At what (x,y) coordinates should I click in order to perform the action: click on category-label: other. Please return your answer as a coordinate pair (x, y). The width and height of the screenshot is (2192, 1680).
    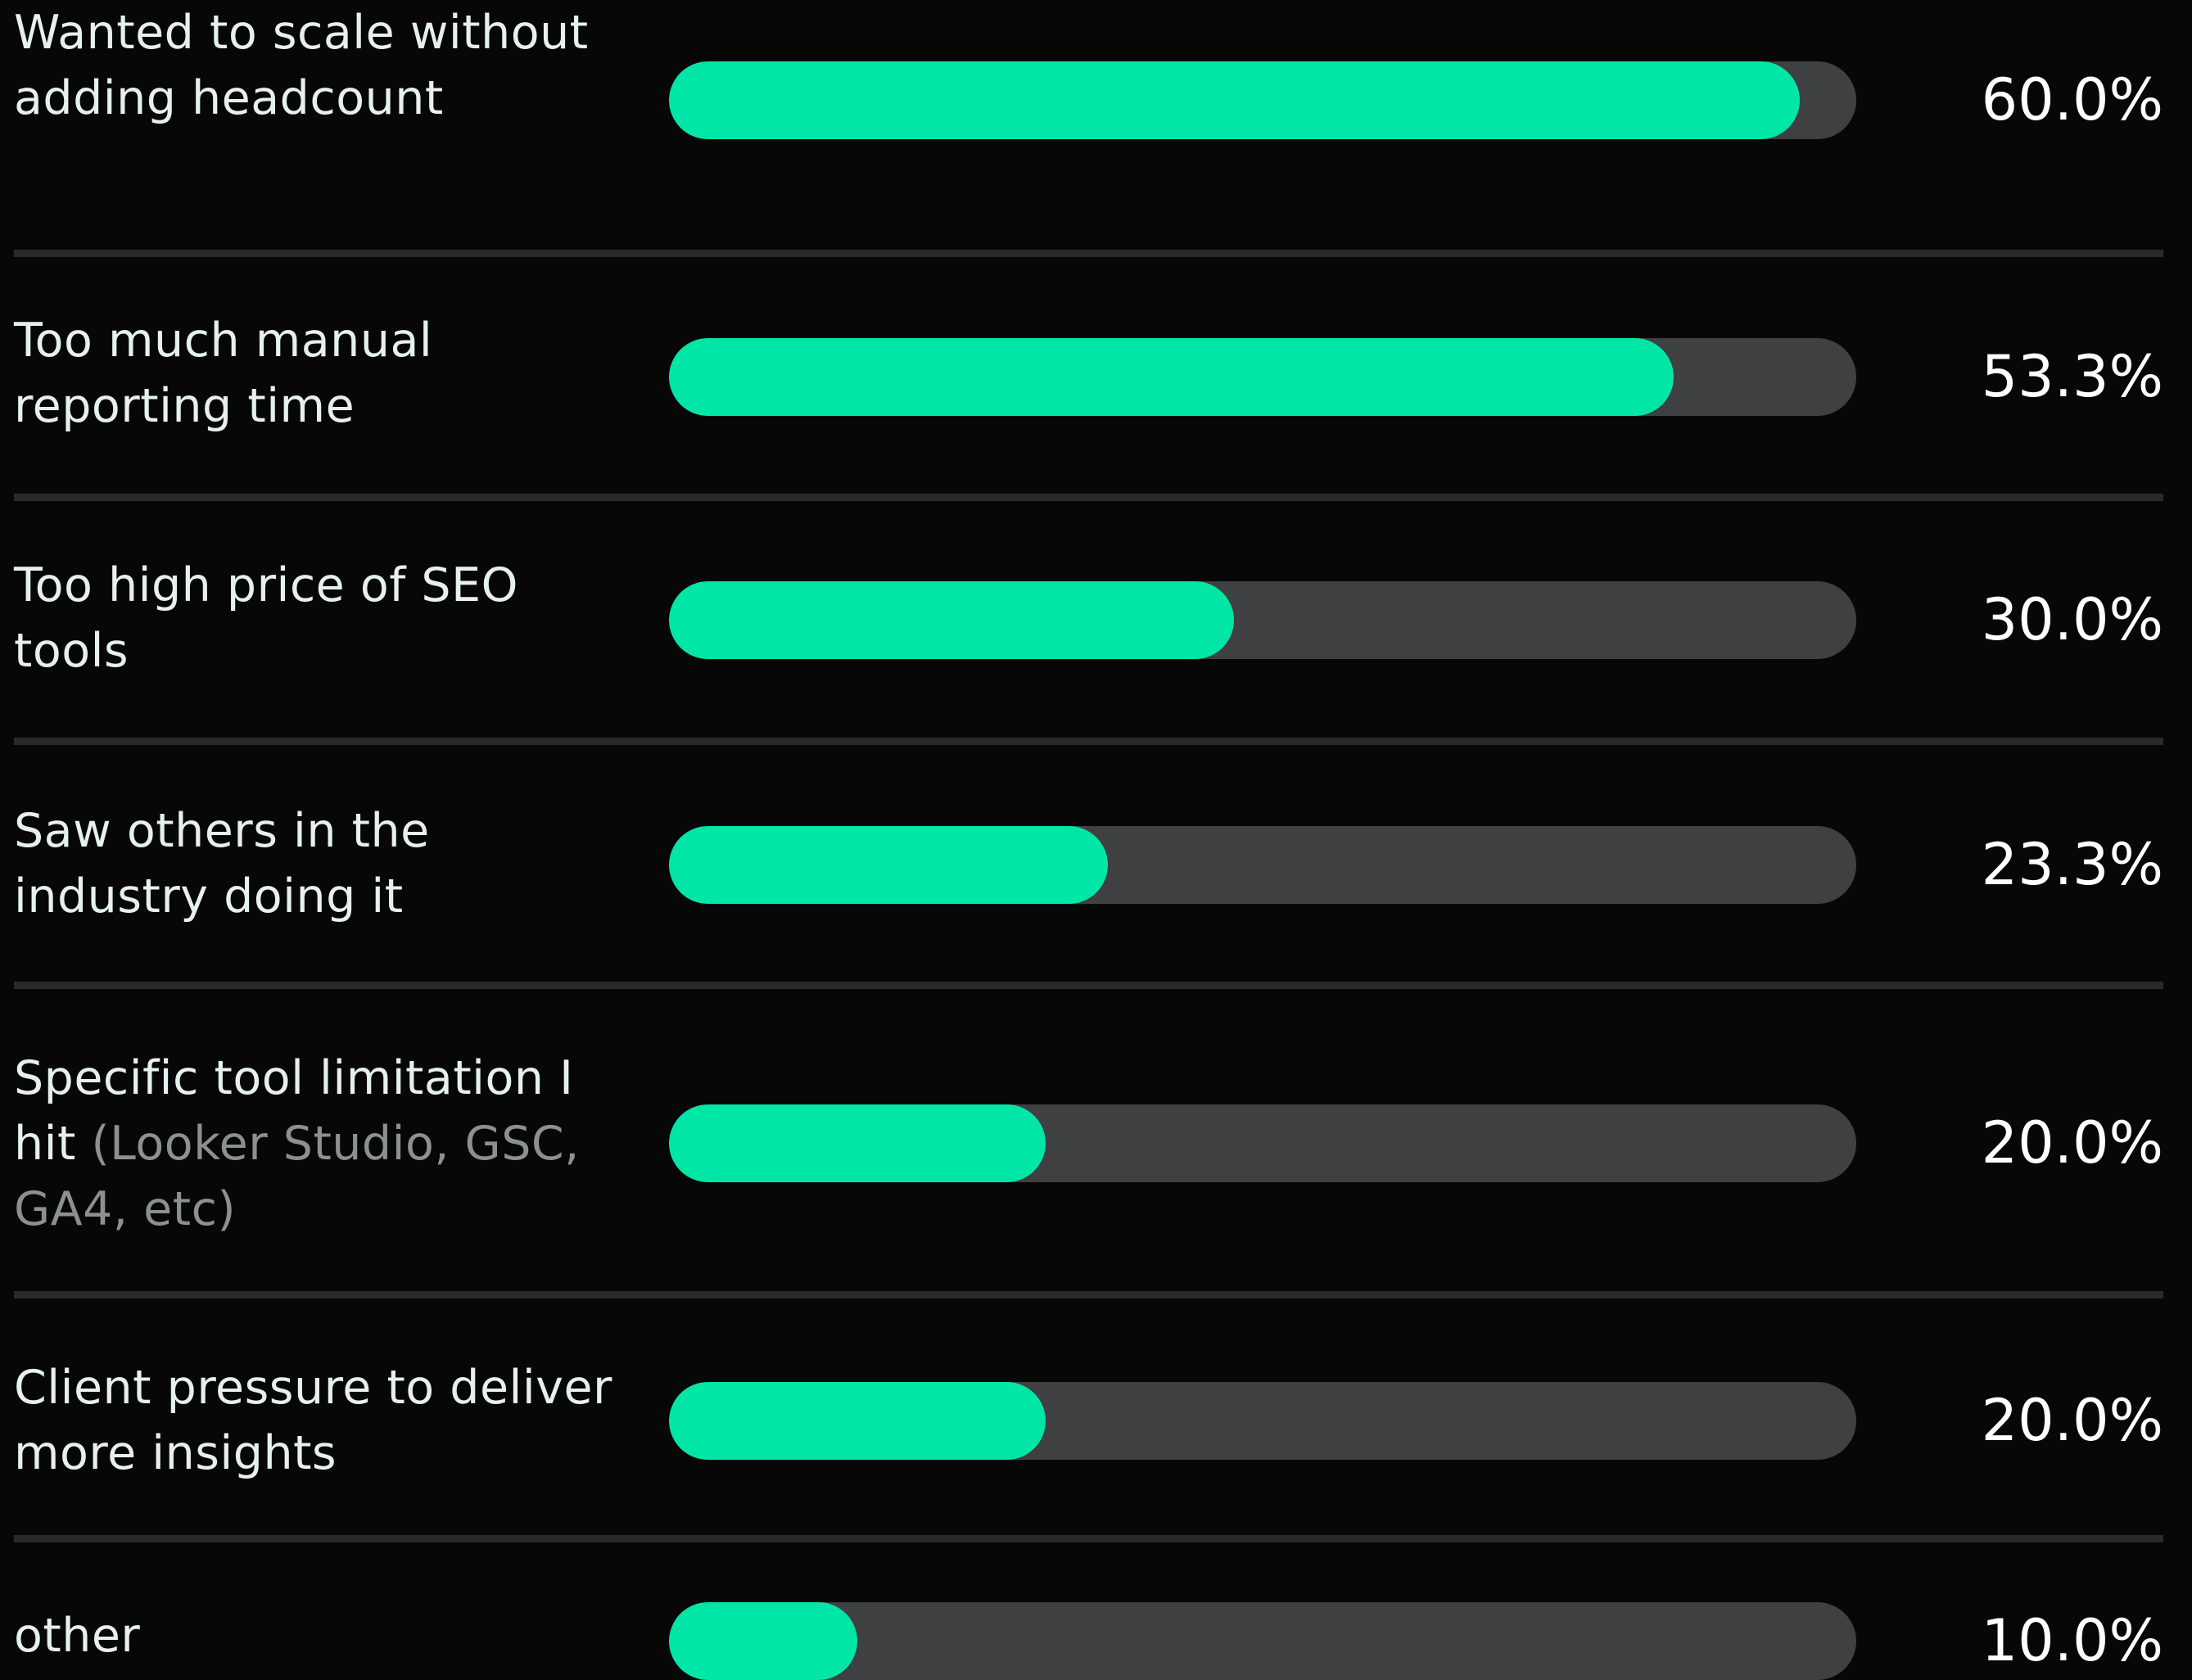
    Looking at the image, I should click on (325, 1636).